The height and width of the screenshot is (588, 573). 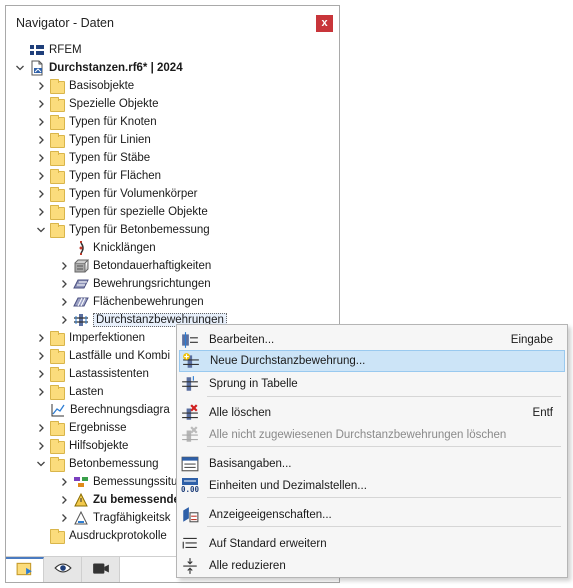 What do you see at coordinates (98, 428) in the screenshot?
I see `tree-item-label: Ergebnisse` at bounding box center [98, 428].